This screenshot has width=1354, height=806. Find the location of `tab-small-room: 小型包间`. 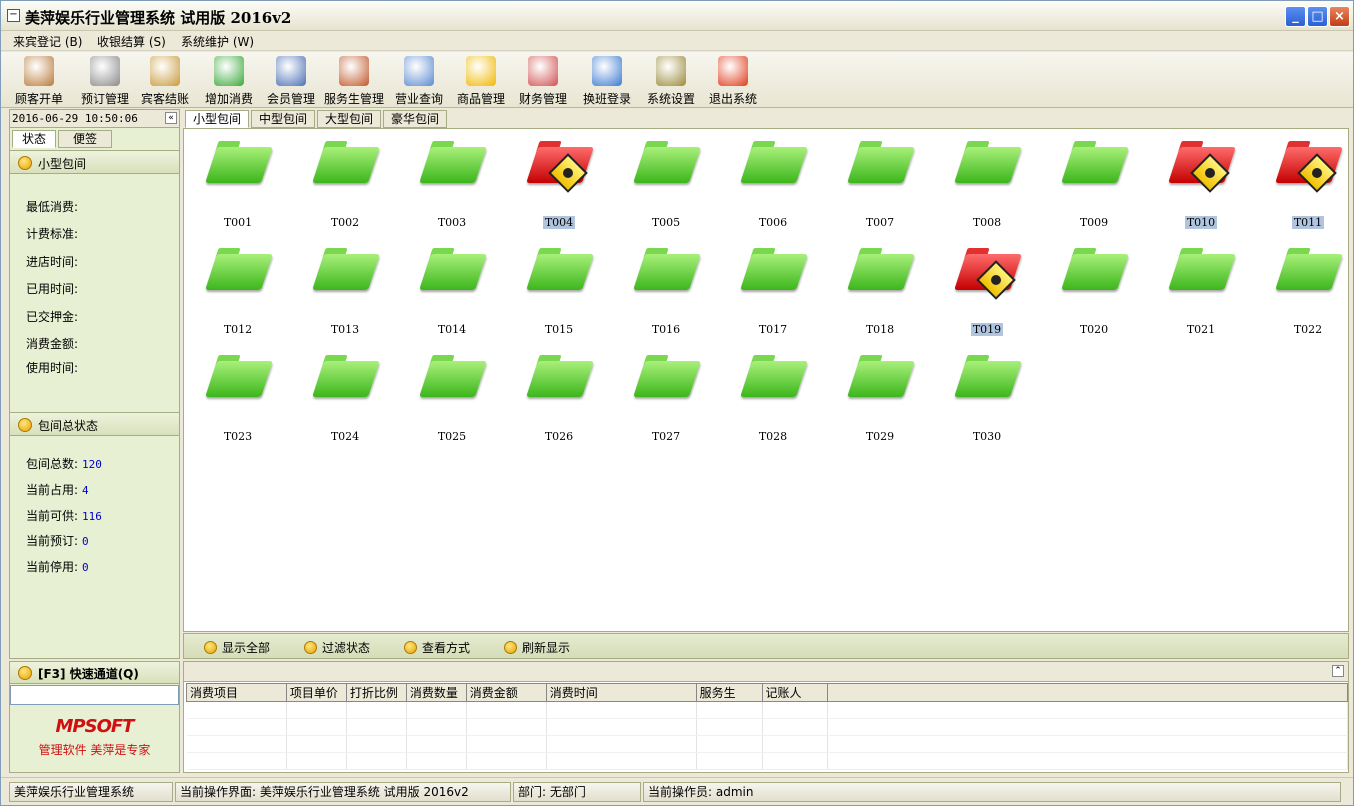

tab-small-room: 小型包间 is located at coordinates (217, 119).